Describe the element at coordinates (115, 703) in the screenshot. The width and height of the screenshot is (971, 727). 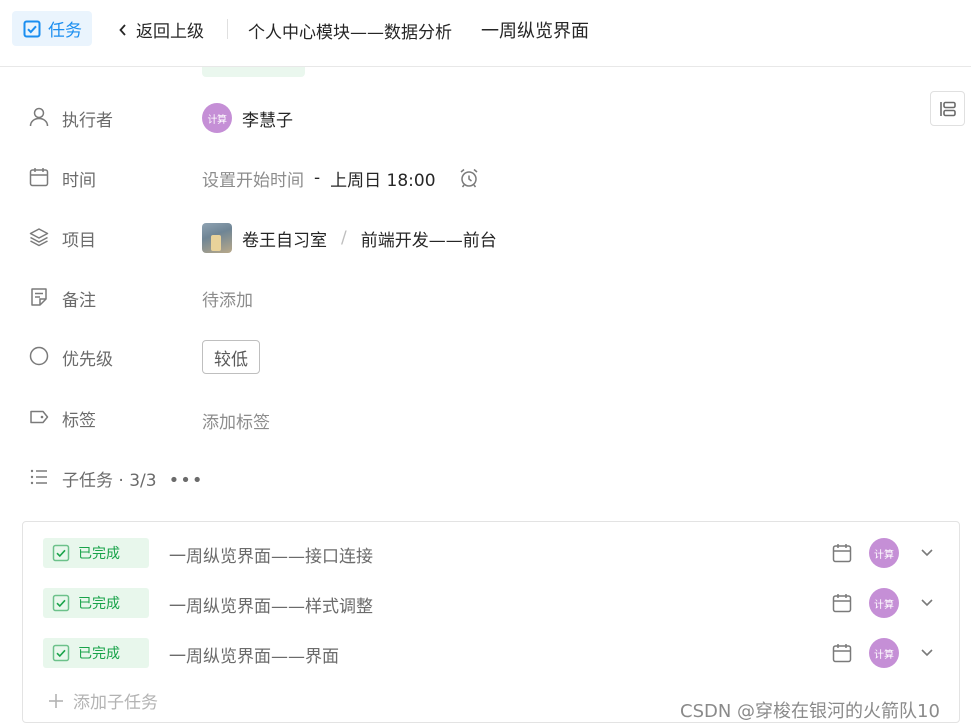
I see `add-subtask-label: 添加子任务` at that location.